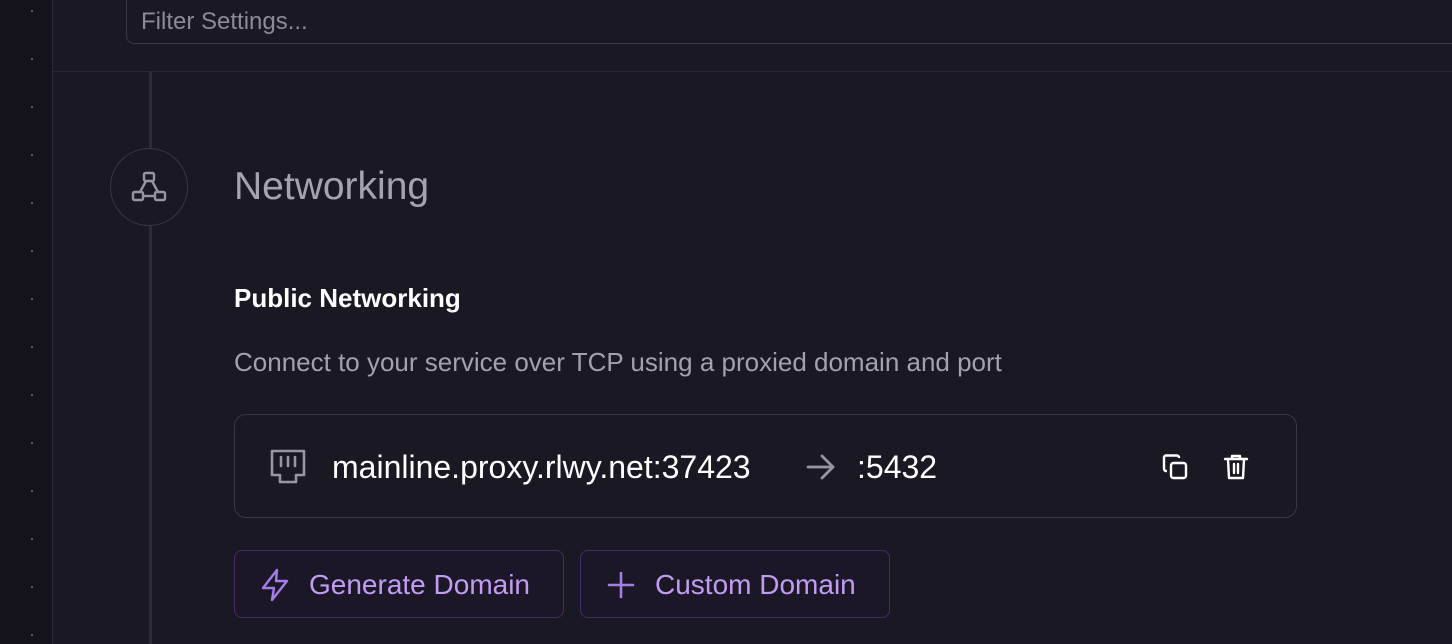 Image resolution: width=1452 pixels, height=644 pixels. Describe the element at coordinates (820, 467) in the screenshot. I see `arrow-right-icon` at that location.